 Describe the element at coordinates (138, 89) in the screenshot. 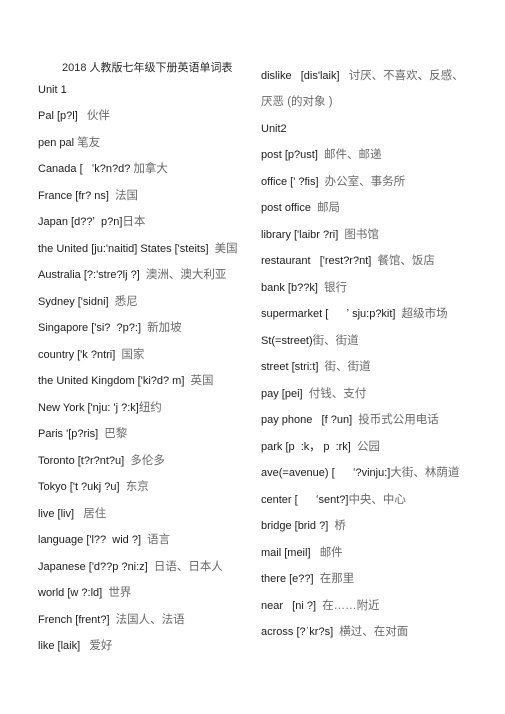

I see `unit-heading: Unit 1` at that location.